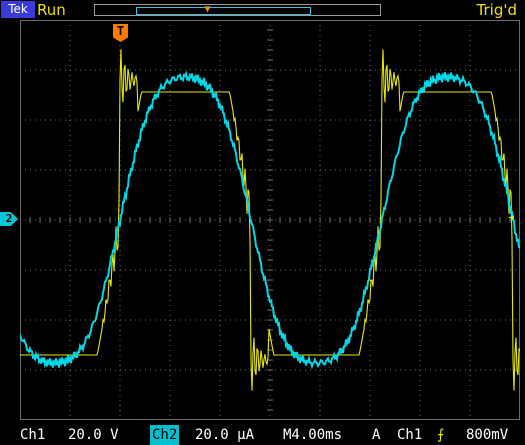 The height and width of the screenshot is (445, 525). Describe the element at coordinates (487, 435) in the screenshot. I see `trigger-level: 800mV` at that location.